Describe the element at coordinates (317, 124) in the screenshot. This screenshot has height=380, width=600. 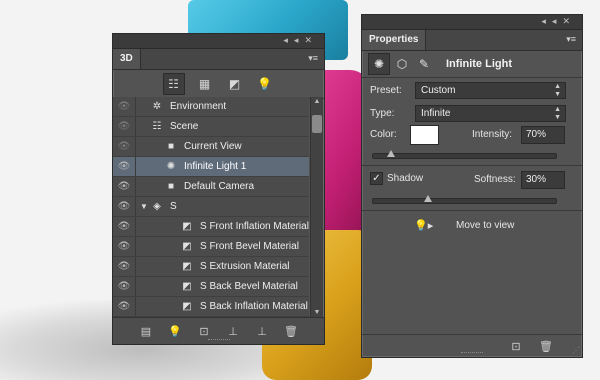
I see `scroll-thumb` at that location.